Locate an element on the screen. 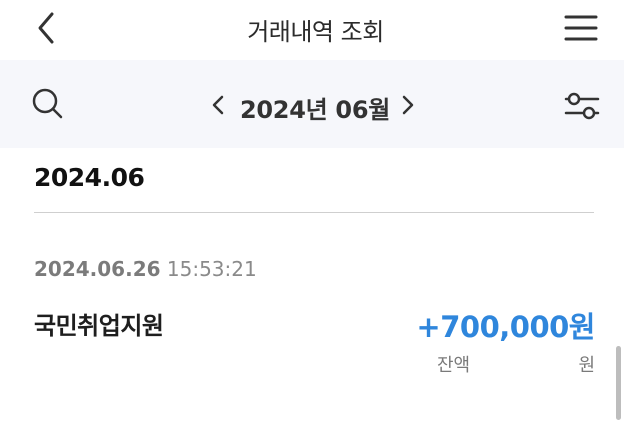  hamburger-menu-icon is located at coordinates (581, 28).